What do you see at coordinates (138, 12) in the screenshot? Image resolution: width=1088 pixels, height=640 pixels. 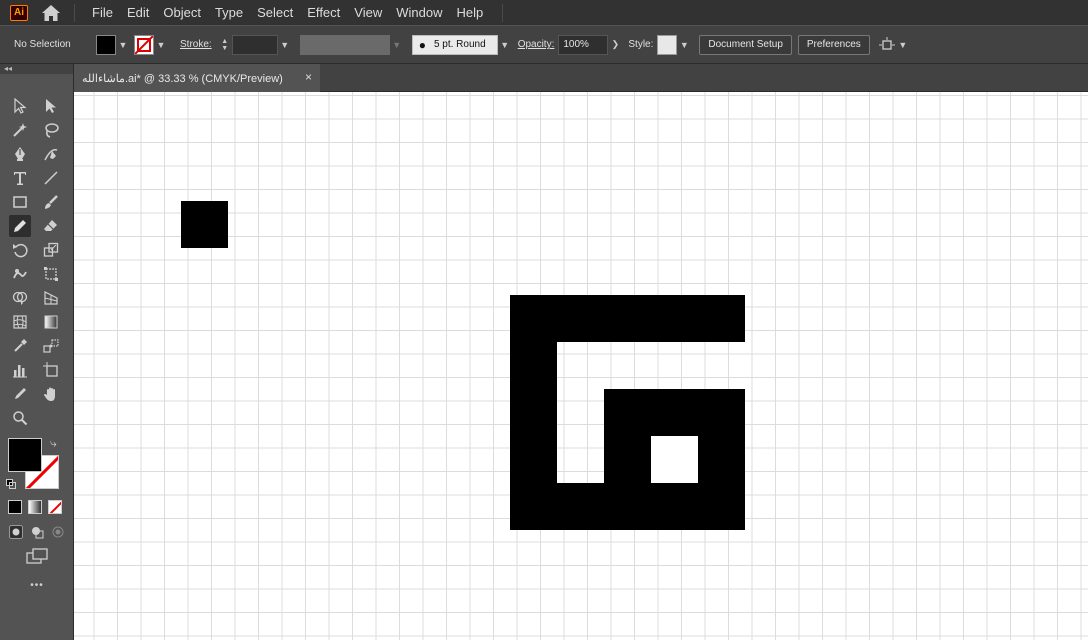 I see `menu-edit: Edit` at bounding box center [138, 12].